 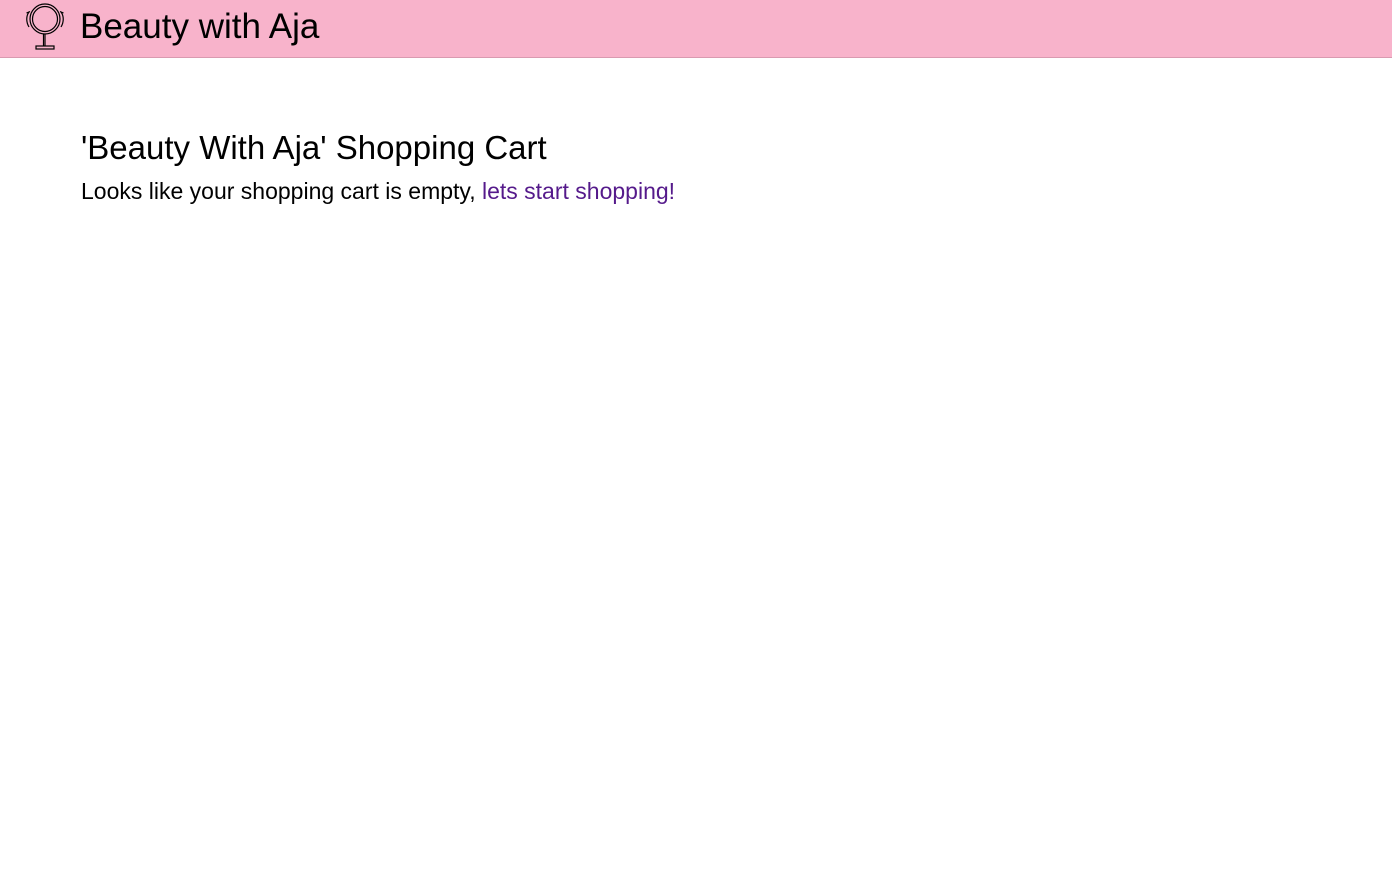 I want to click on home-link: Beauty with Aja, so click(x=171, y=27).